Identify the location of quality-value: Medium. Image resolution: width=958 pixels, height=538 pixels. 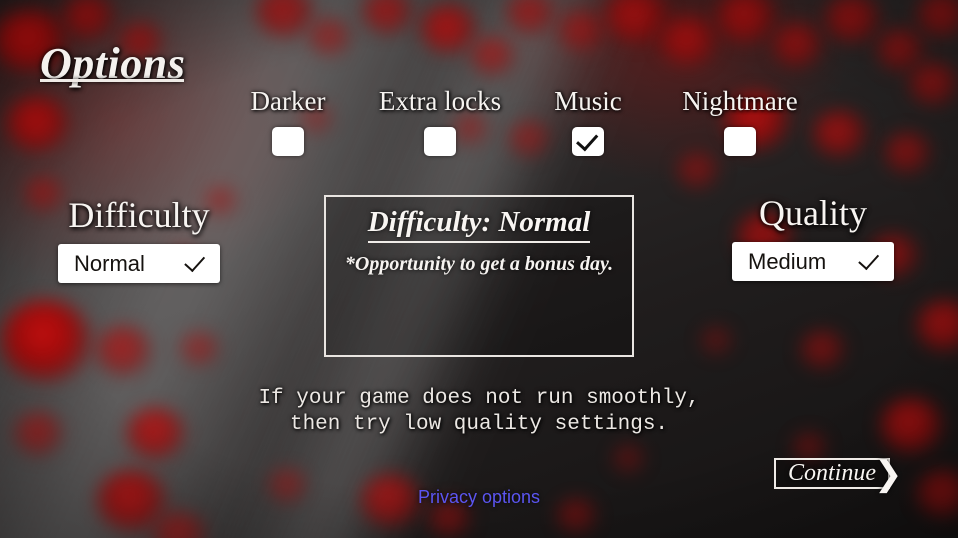
(787, 261).